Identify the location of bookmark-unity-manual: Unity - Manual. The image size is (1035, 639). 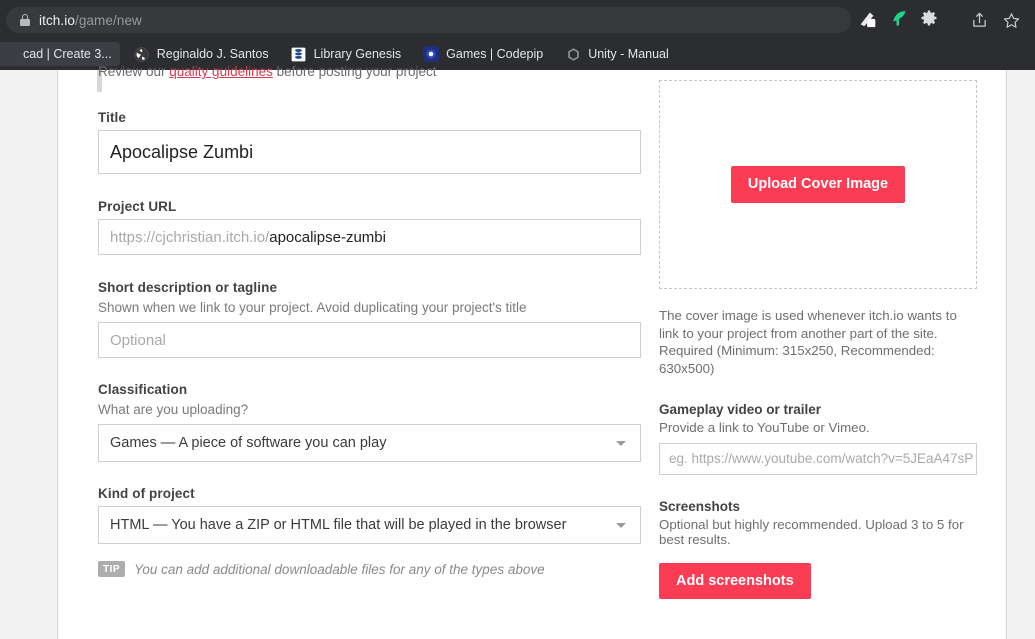
(617, 54).